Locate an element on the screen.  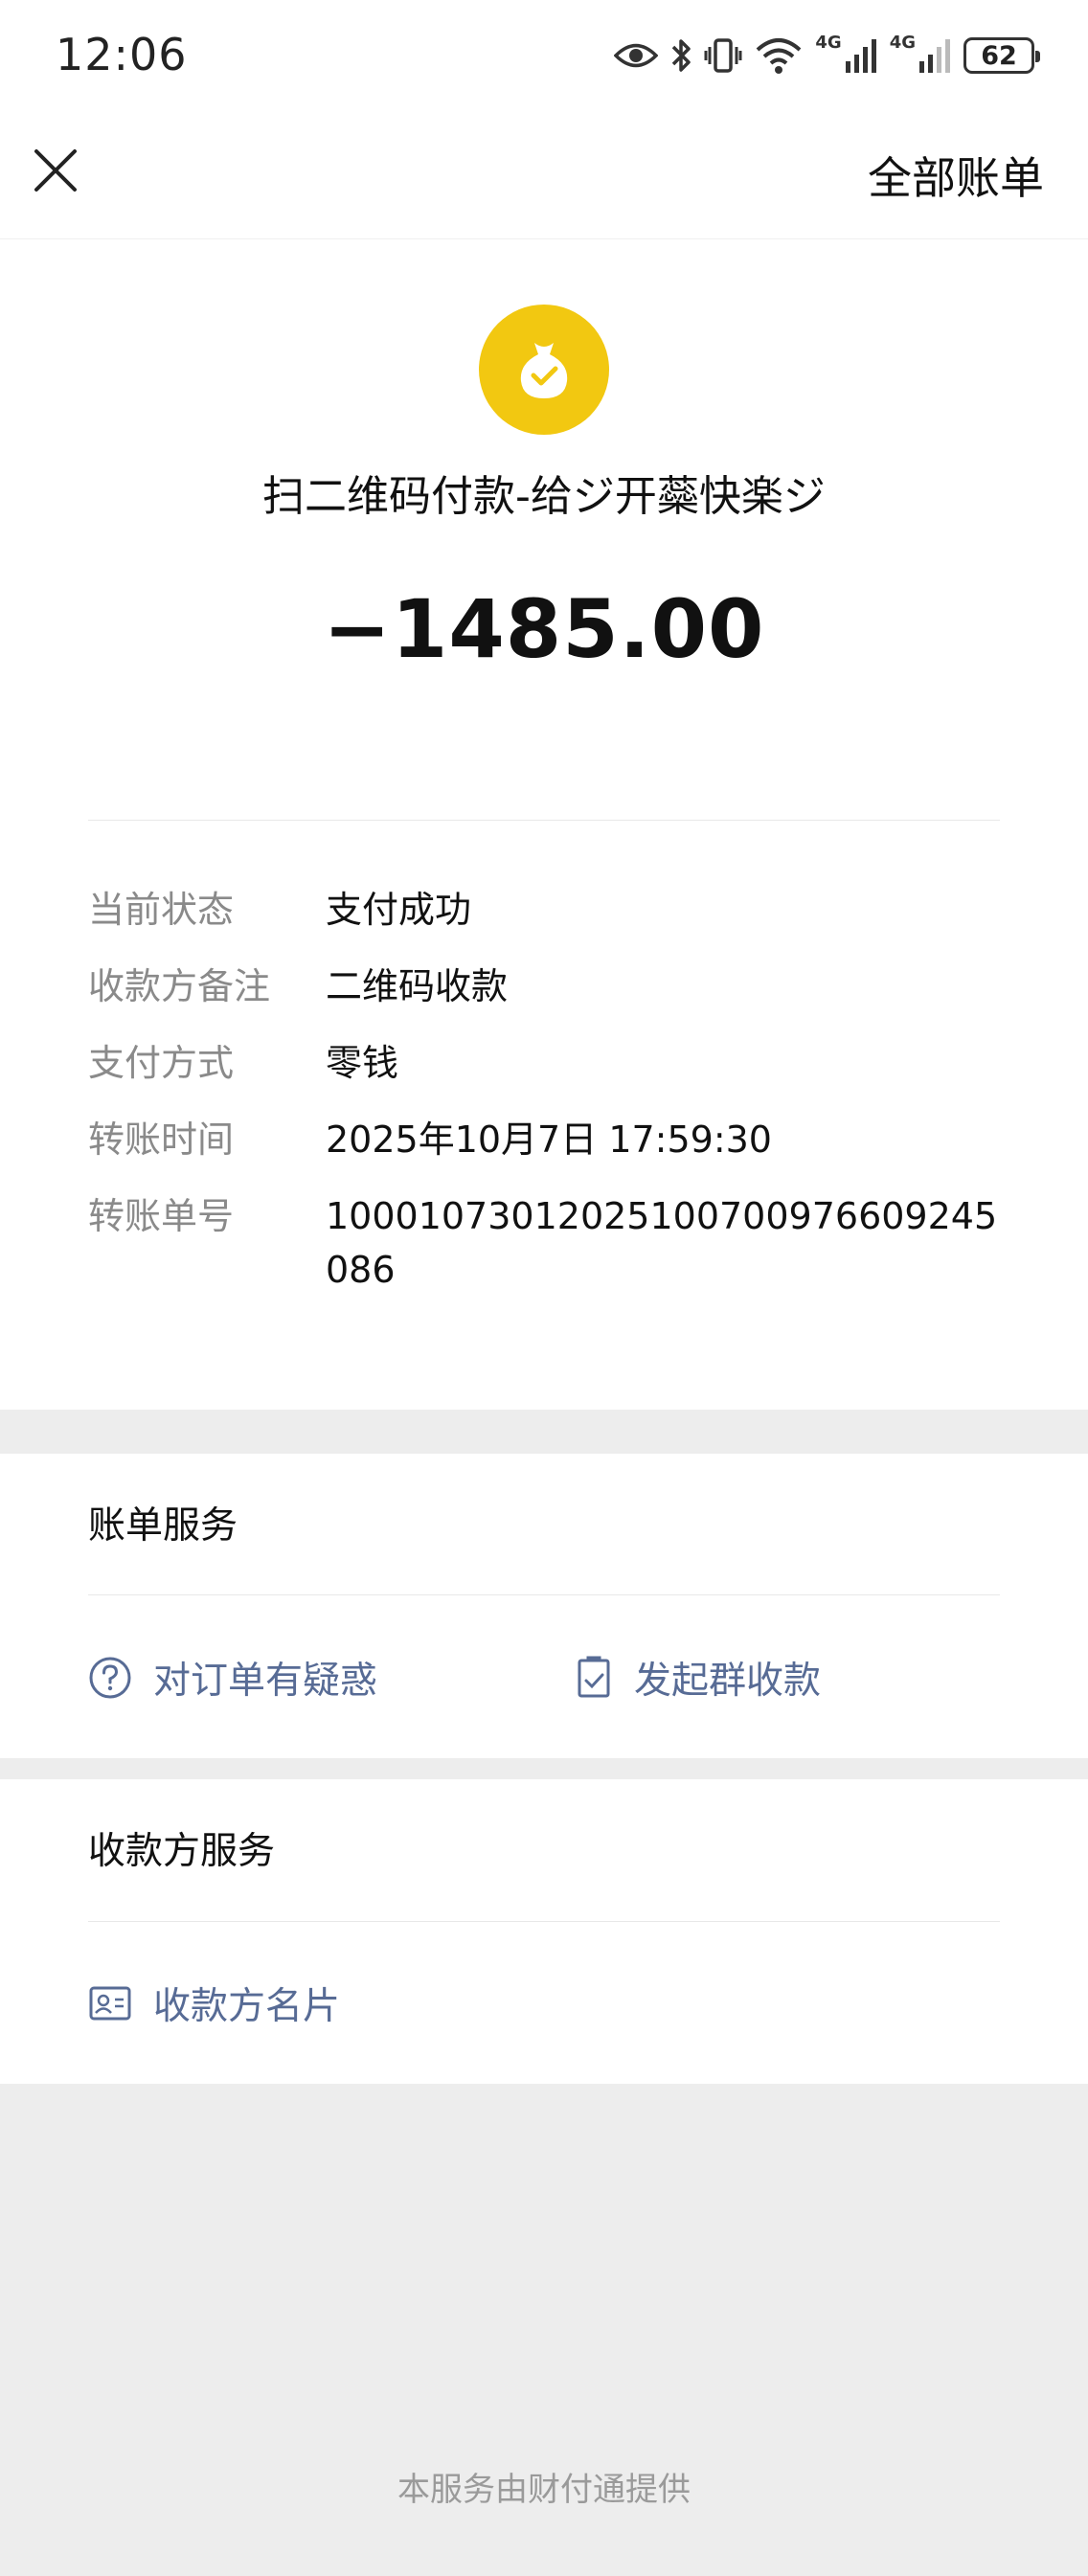
detail-value: 零钱 is located at coordinates (362, 1063).